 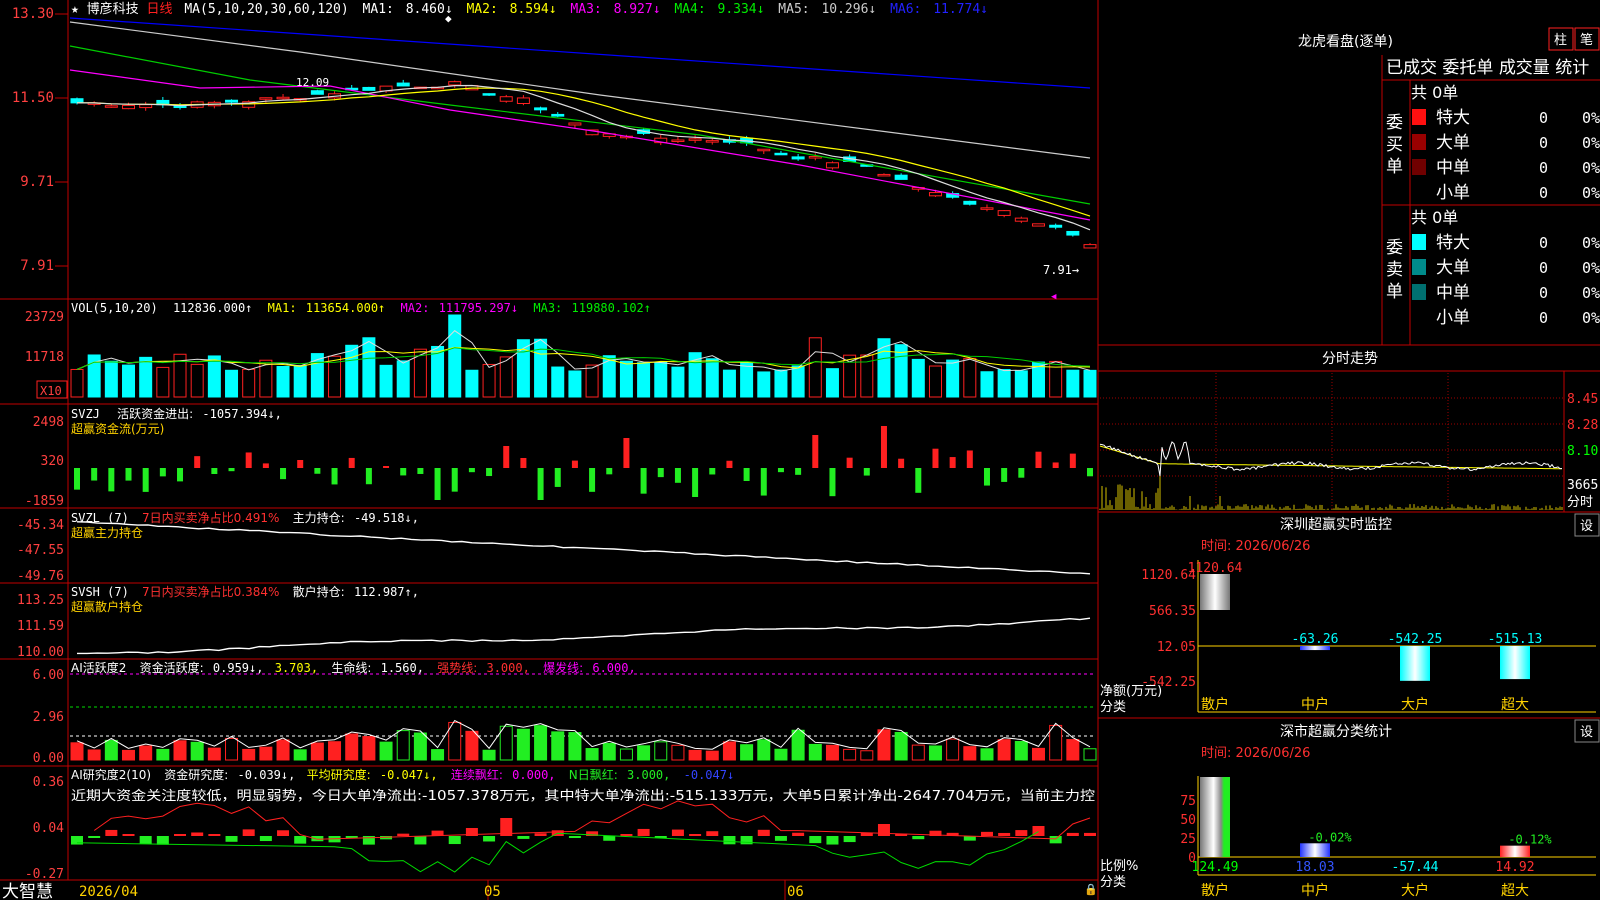 What do you see at coordinates (1394, 270) in the screenshot?
I see `vertical-label: 委卖单` at bounding box center [1394, 270].